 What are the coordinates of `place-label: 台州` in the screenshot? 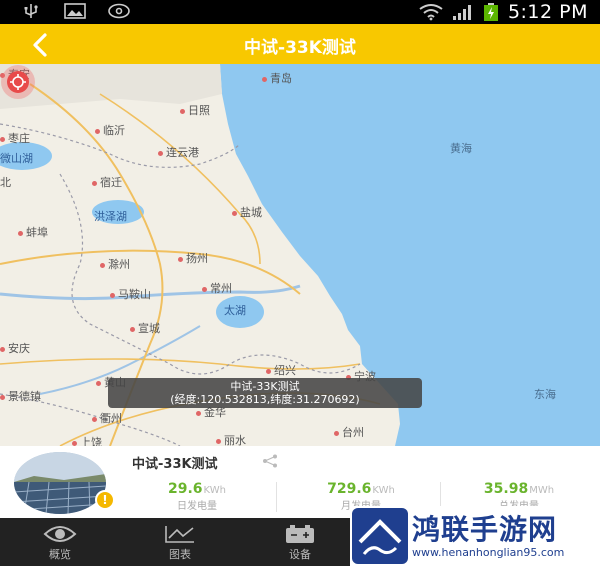 It's located at (349, 432).